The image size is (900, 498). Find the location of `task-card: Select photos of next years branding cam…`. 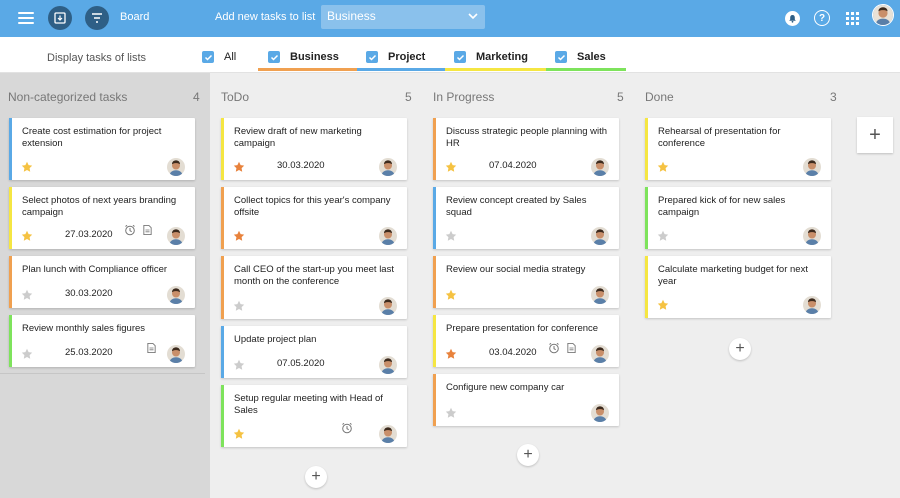

task-card: Select photos of next years branding cam… is located at coordinates (102, 218).